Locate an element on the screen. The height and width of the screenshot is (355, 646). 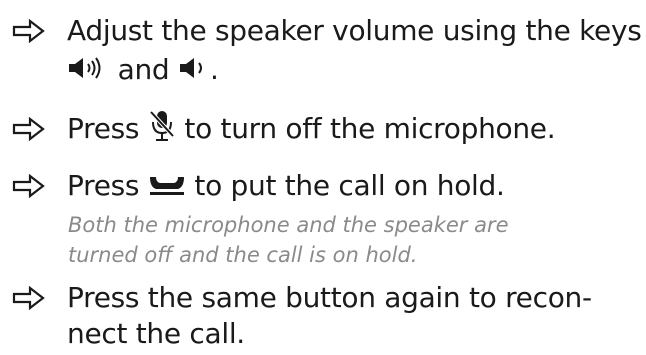
step-3-line: Press to put the call on hold. is located at coordinates (286, 186).